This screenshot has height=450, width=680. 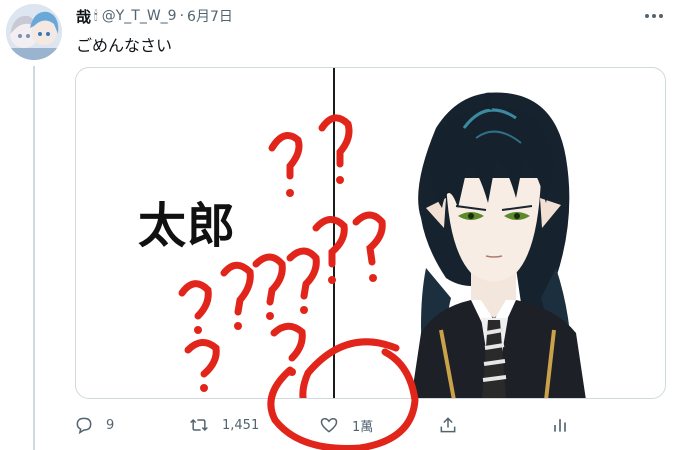 I want to click on analytics-icon, so click(x=560, y=425).